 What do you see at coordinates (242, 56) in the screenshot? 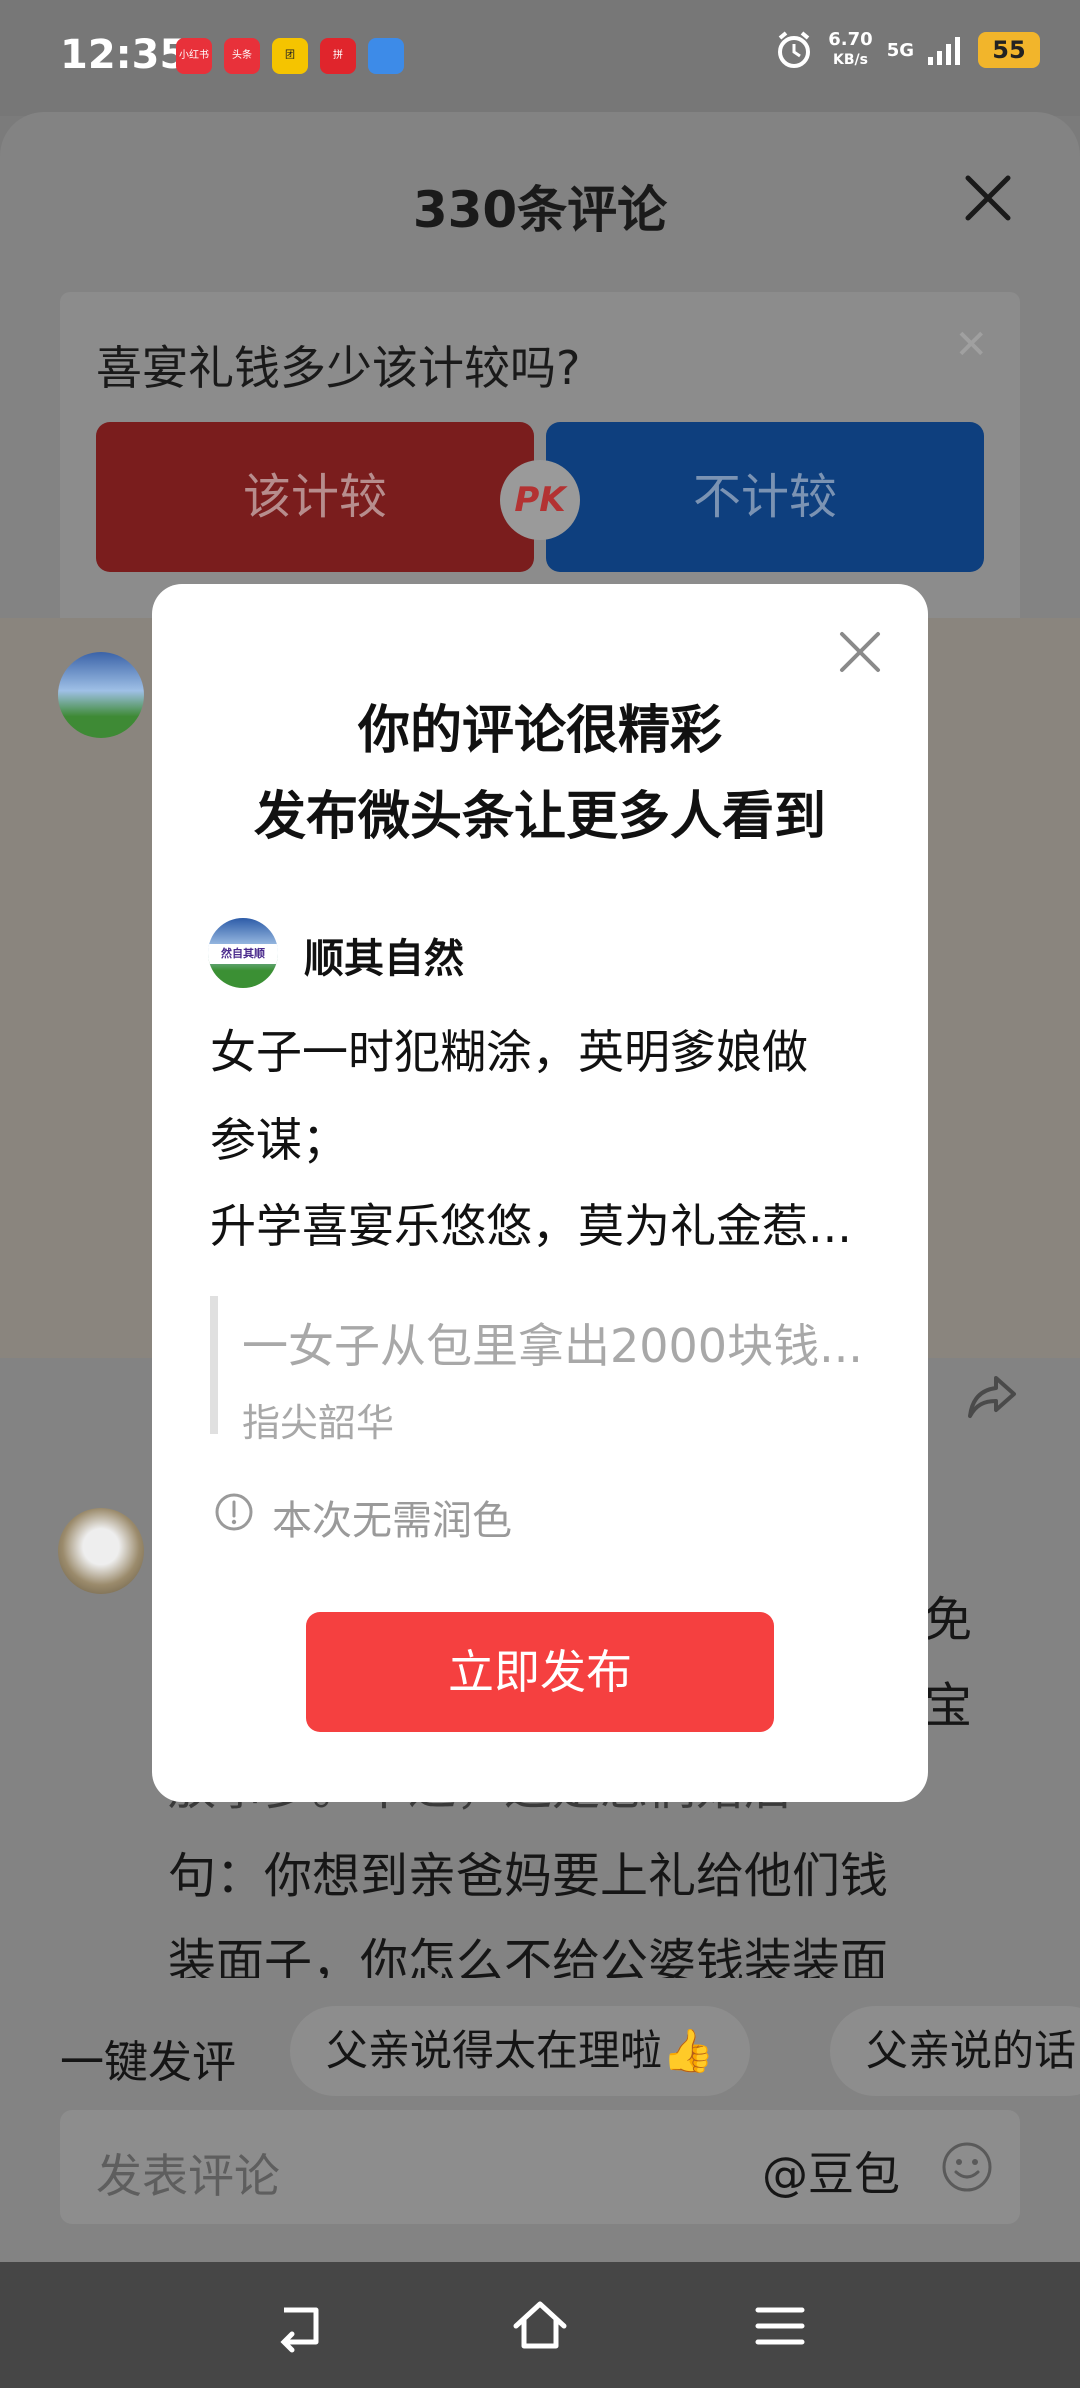
I see `toutiao-icon: 头条` at bounding box center [242, 56].